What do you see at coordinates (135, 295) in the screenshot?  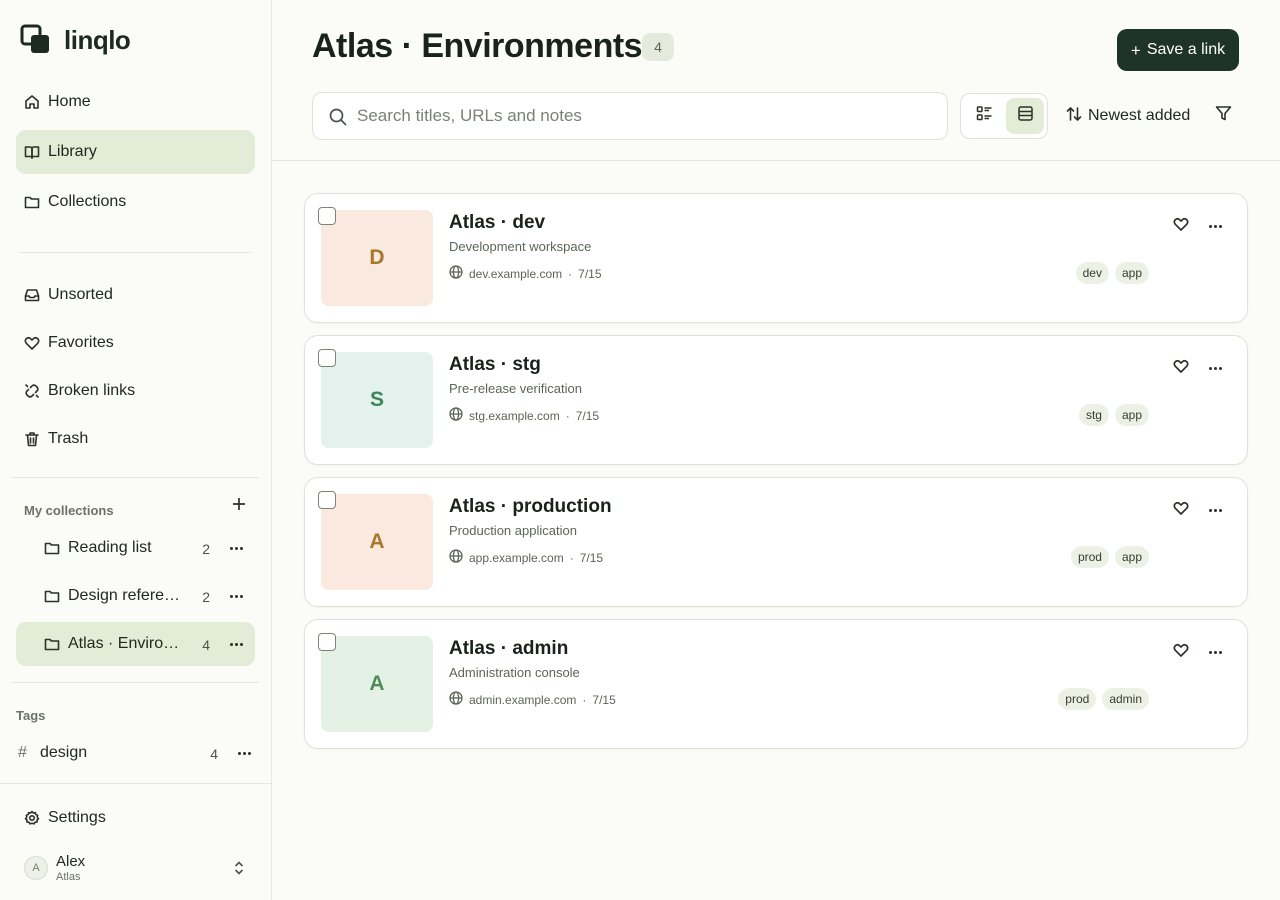 I see `sidebar-item-unsorted: Unsorted` at bounding box center [135, 295].